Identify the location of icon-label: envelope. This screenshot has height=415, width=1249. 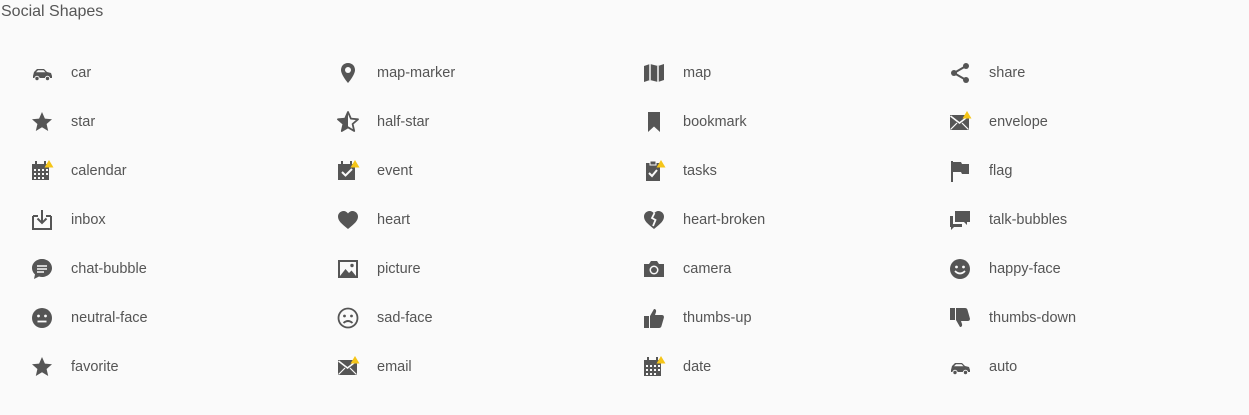
(1018, 121).